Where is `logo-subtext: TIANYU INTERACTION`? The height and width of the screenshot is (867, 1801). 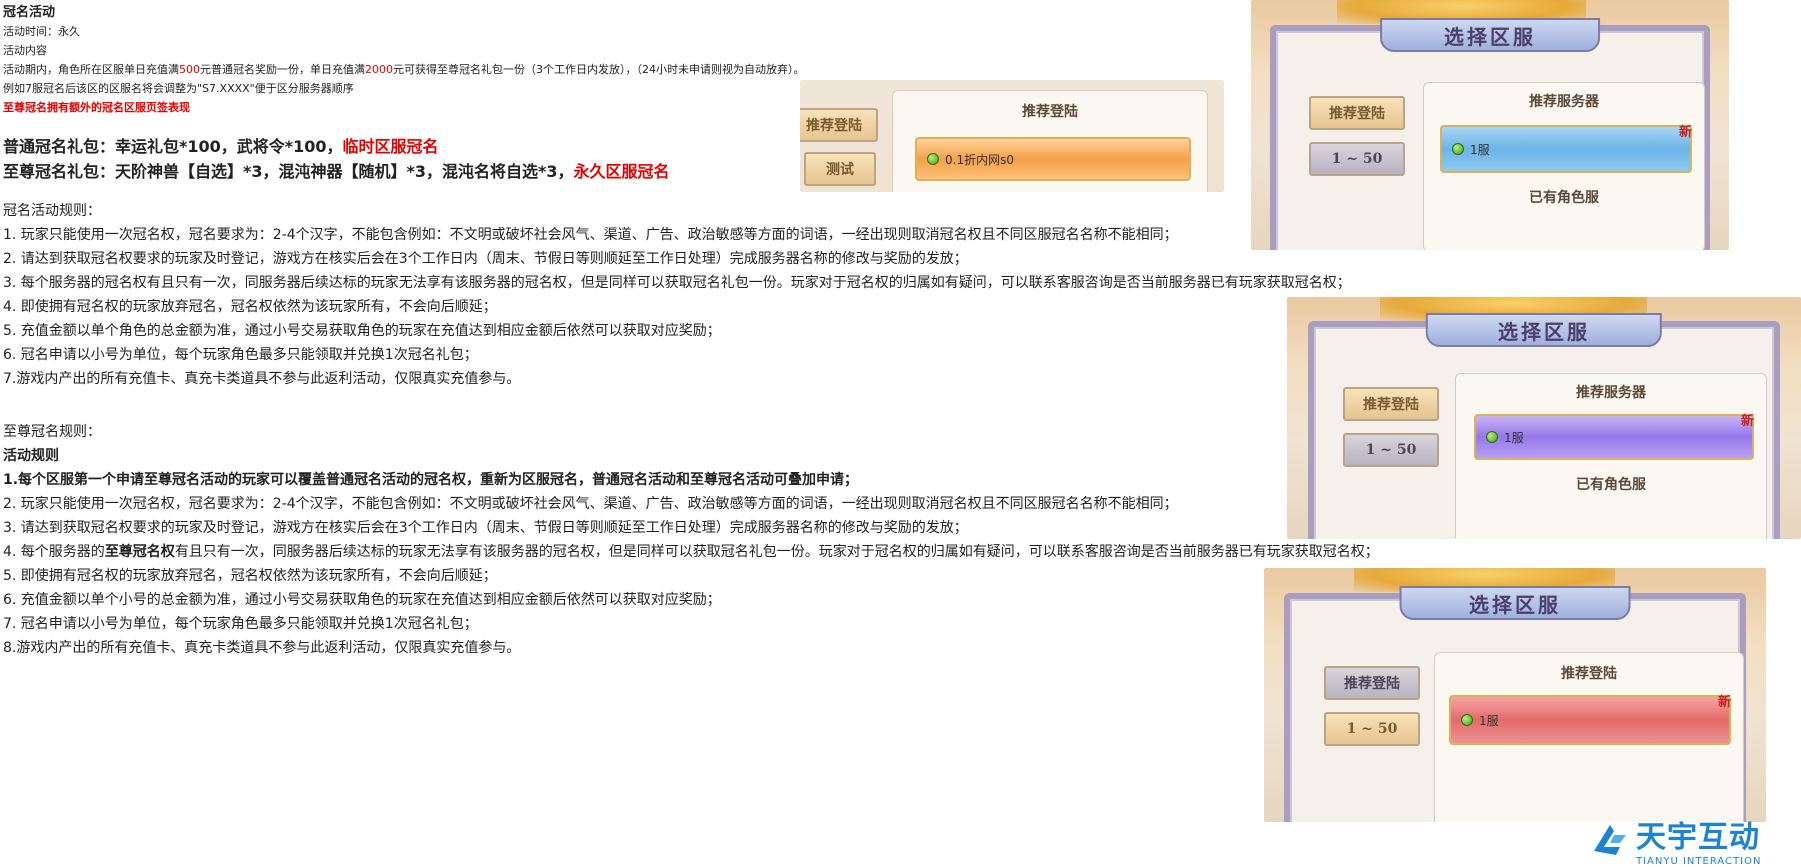
logo-subtext: TIANYU INTERACTION is located at coordinates (1699, 861).